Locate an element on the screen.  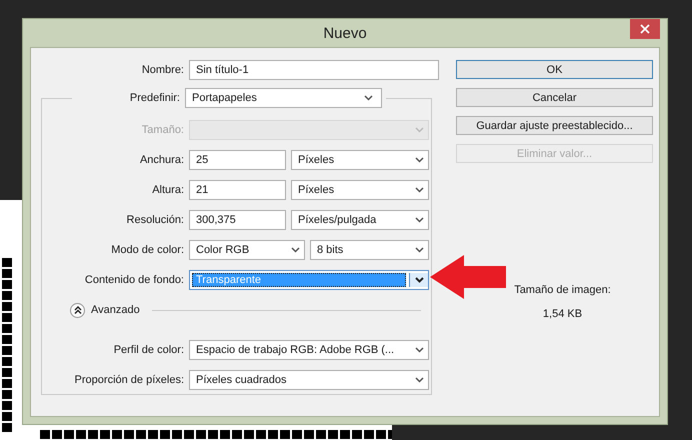
field-label: Anchura: is located at coordinates (161, 160).